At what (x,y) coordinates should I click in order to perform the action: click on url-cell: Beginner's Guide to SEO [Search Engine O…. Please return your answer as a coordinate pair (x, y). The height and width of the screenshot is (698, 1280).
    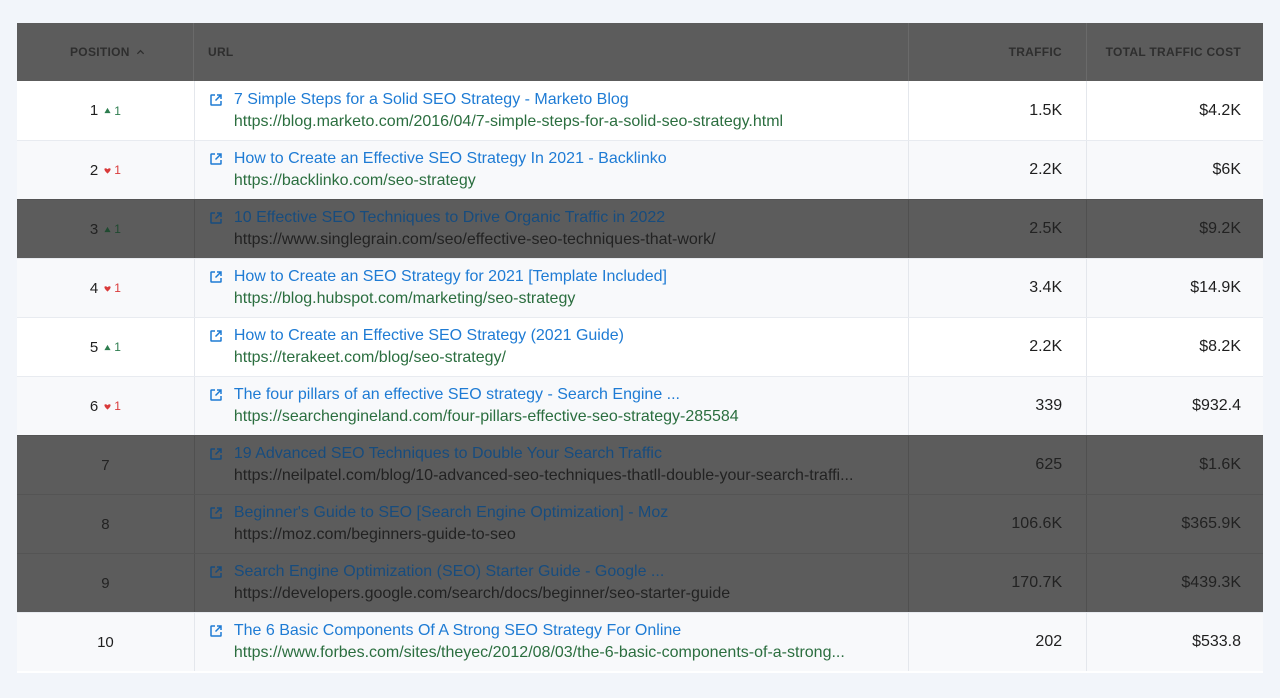
    Looking at the image, I should click on (552, 524).